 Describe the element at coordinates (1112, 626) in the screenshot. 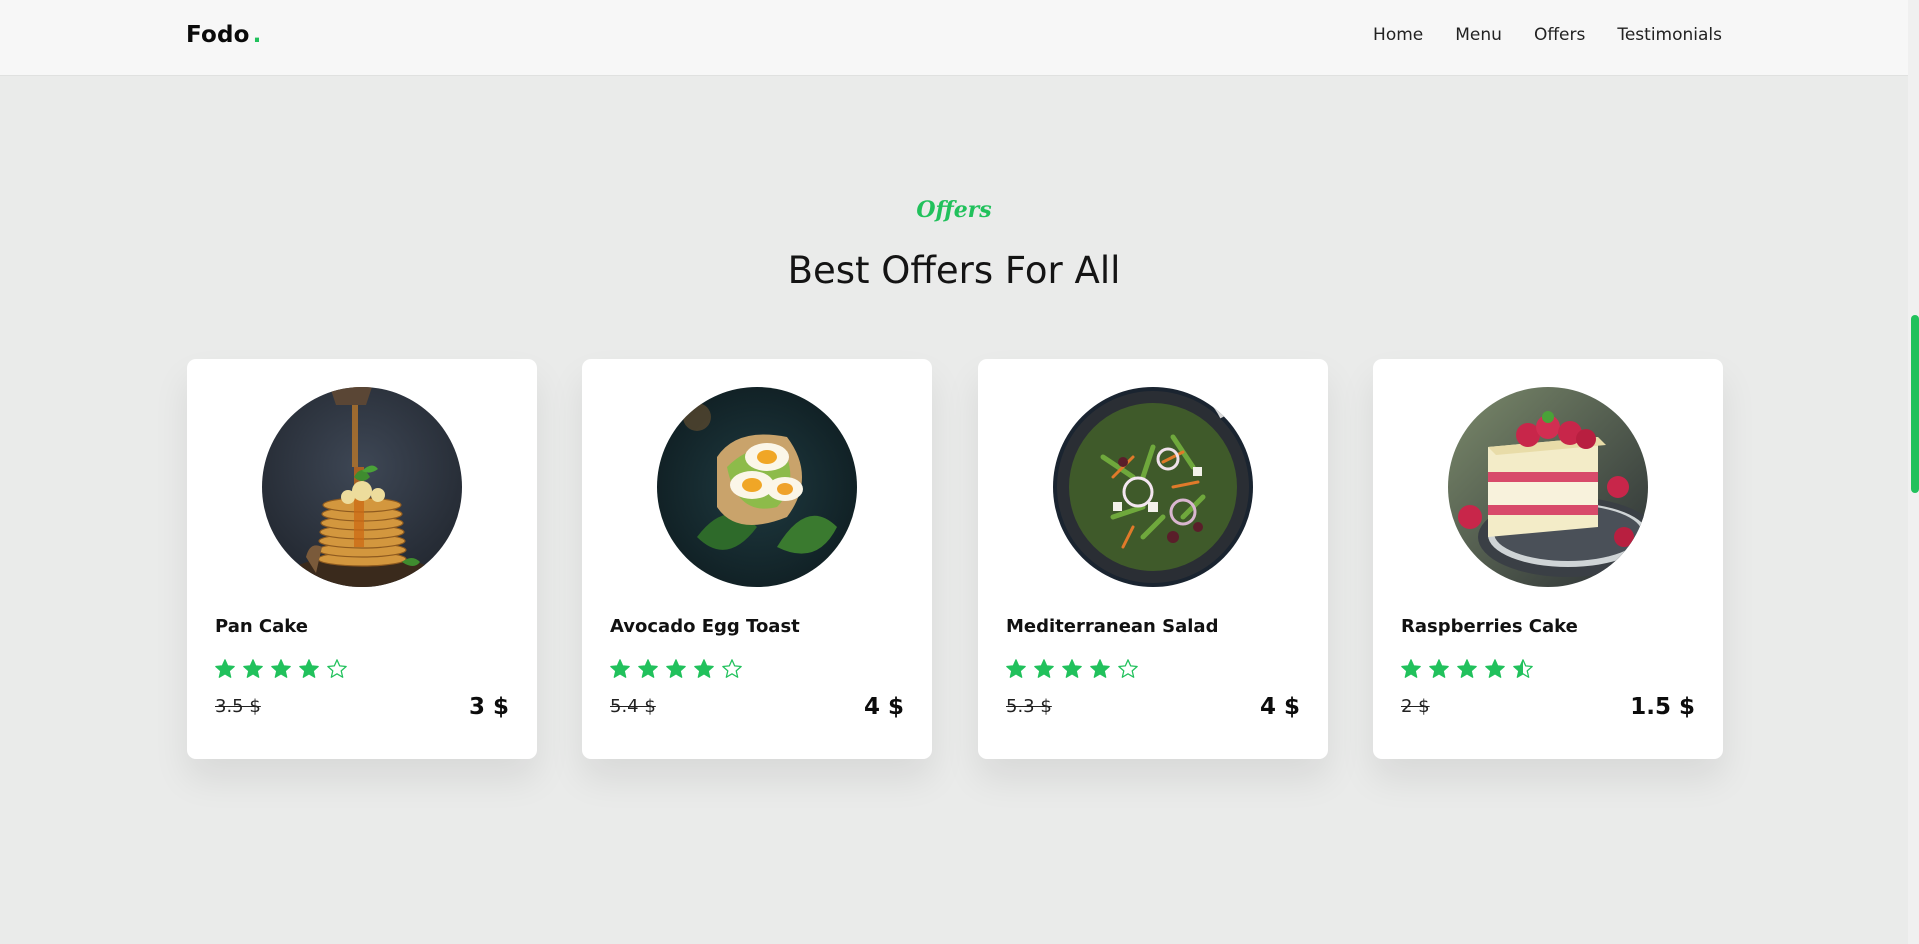

I see `card-title: Mediterranean Salad` at that location.